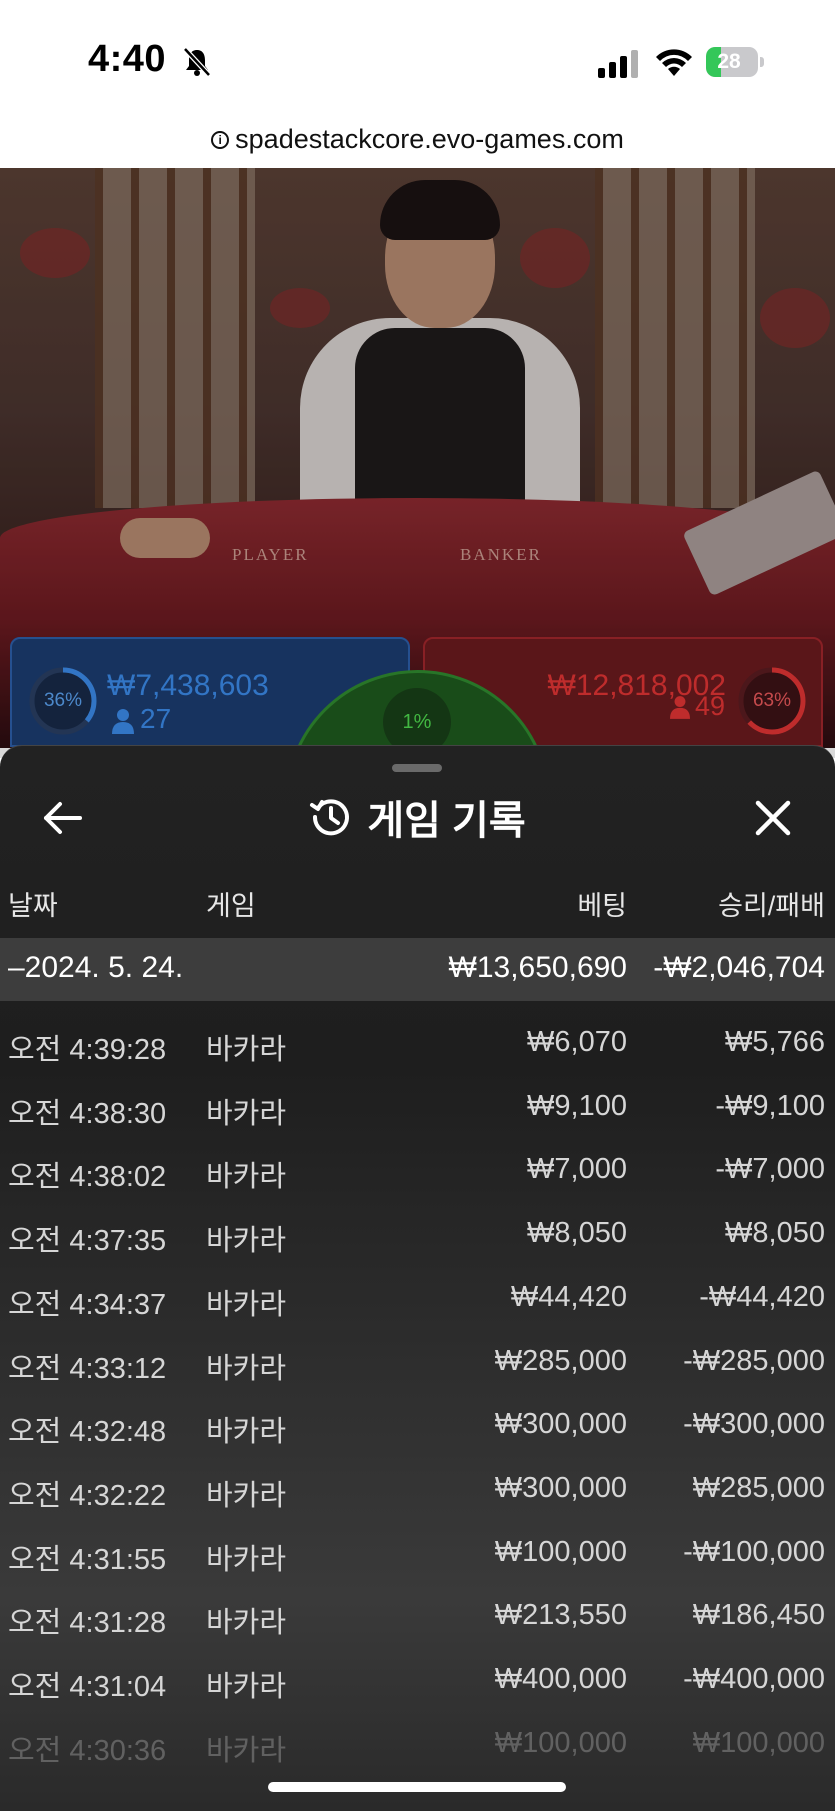 This screenshot has width=835, height=1811. Describe the element at coordinates (770, 1169) in the screenshot. I see `row-result: -₩7,000` at that location.